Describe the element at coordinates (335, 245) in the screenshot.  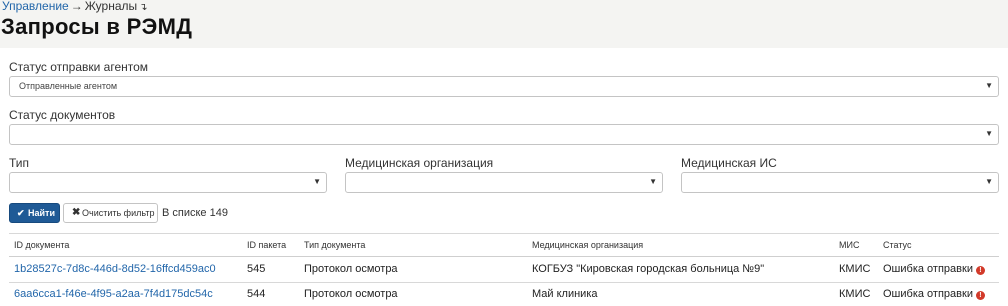
I see `col-header-doc-type: Тип документа` at that location.